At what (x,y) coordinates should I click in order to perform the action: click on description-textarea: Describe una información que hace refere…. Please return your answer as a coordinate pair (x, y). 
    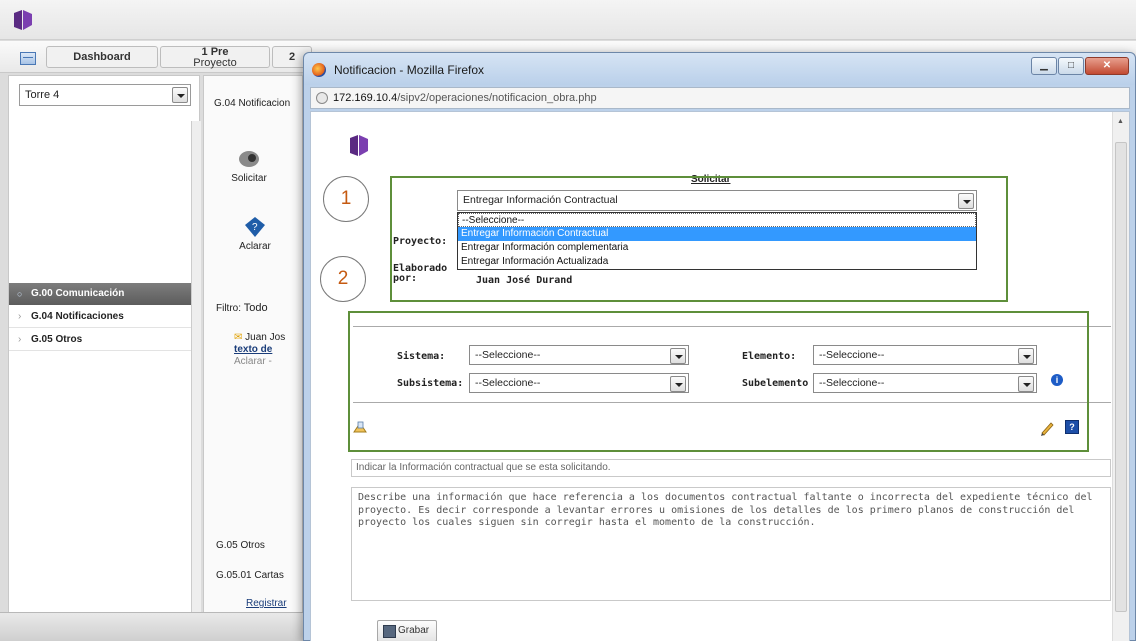
    Looking at the image, I should click on (731, 544).